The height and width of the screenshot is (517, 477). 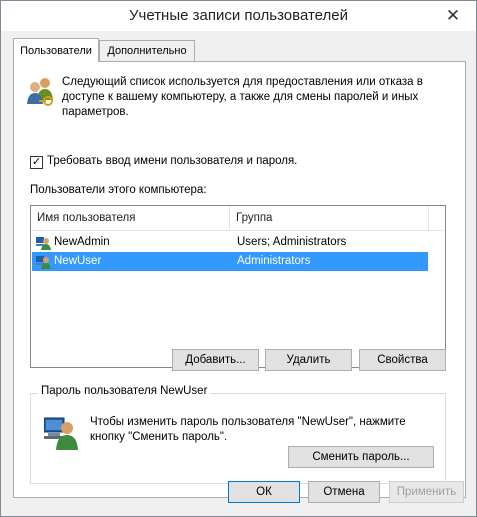 I want to click on table-row: NewUser Administrators, so click(x=230, y=261).